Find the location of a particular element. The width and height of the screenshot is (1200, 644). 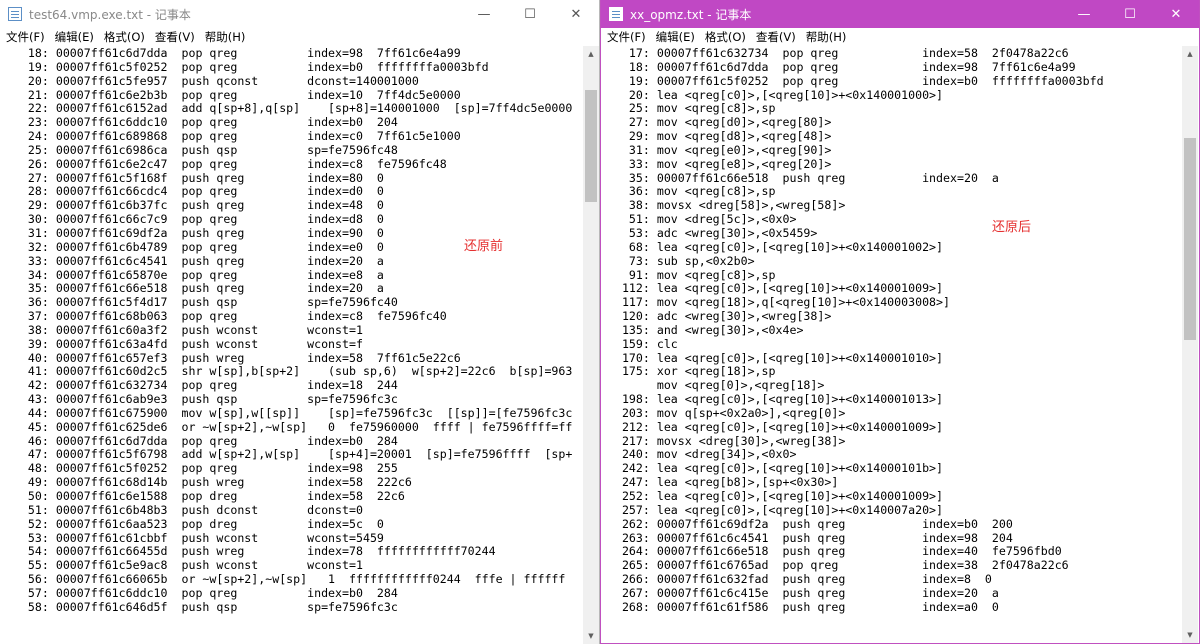

text-line: 240: mov <dreg[34]>,<0x0> is located at coordinates (699, 455).